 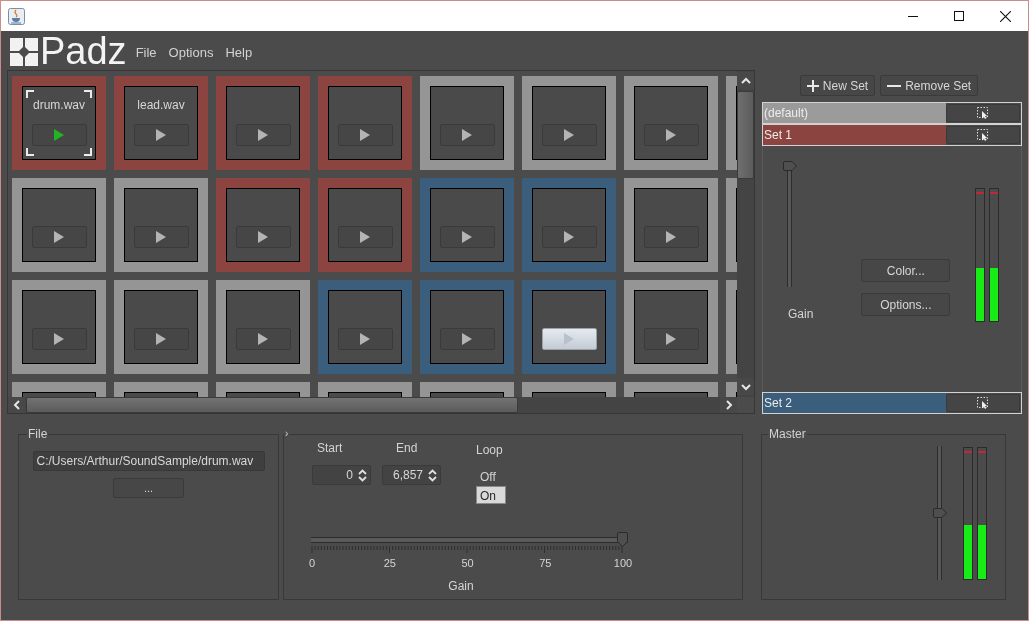 I want to click on chevron-left-icon, so click(x=16, y=405).